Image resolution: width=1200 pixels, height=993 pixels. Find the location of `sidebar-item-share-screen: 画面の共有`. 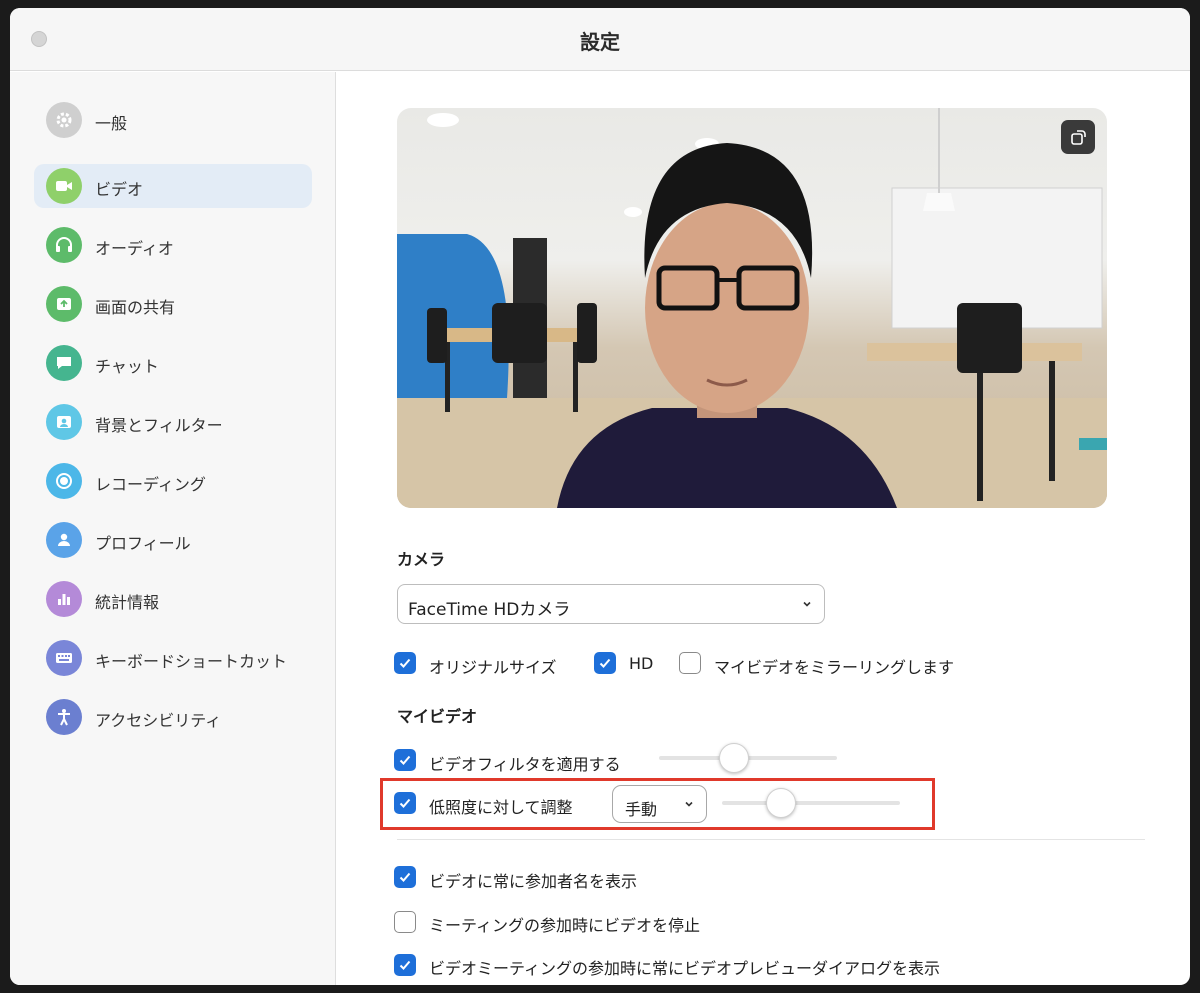

sidebar-item-share-screen: 画面の共有 is located at coordinates (173, 304).